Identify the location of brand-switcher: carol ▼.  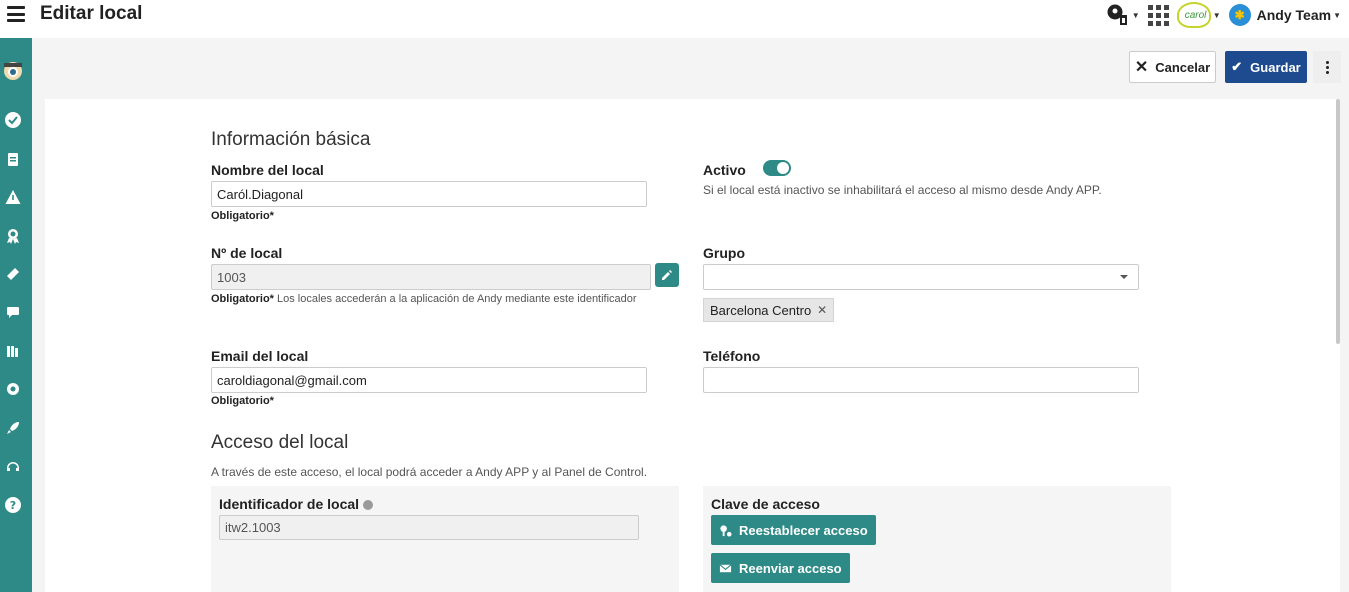
(1198, 15).